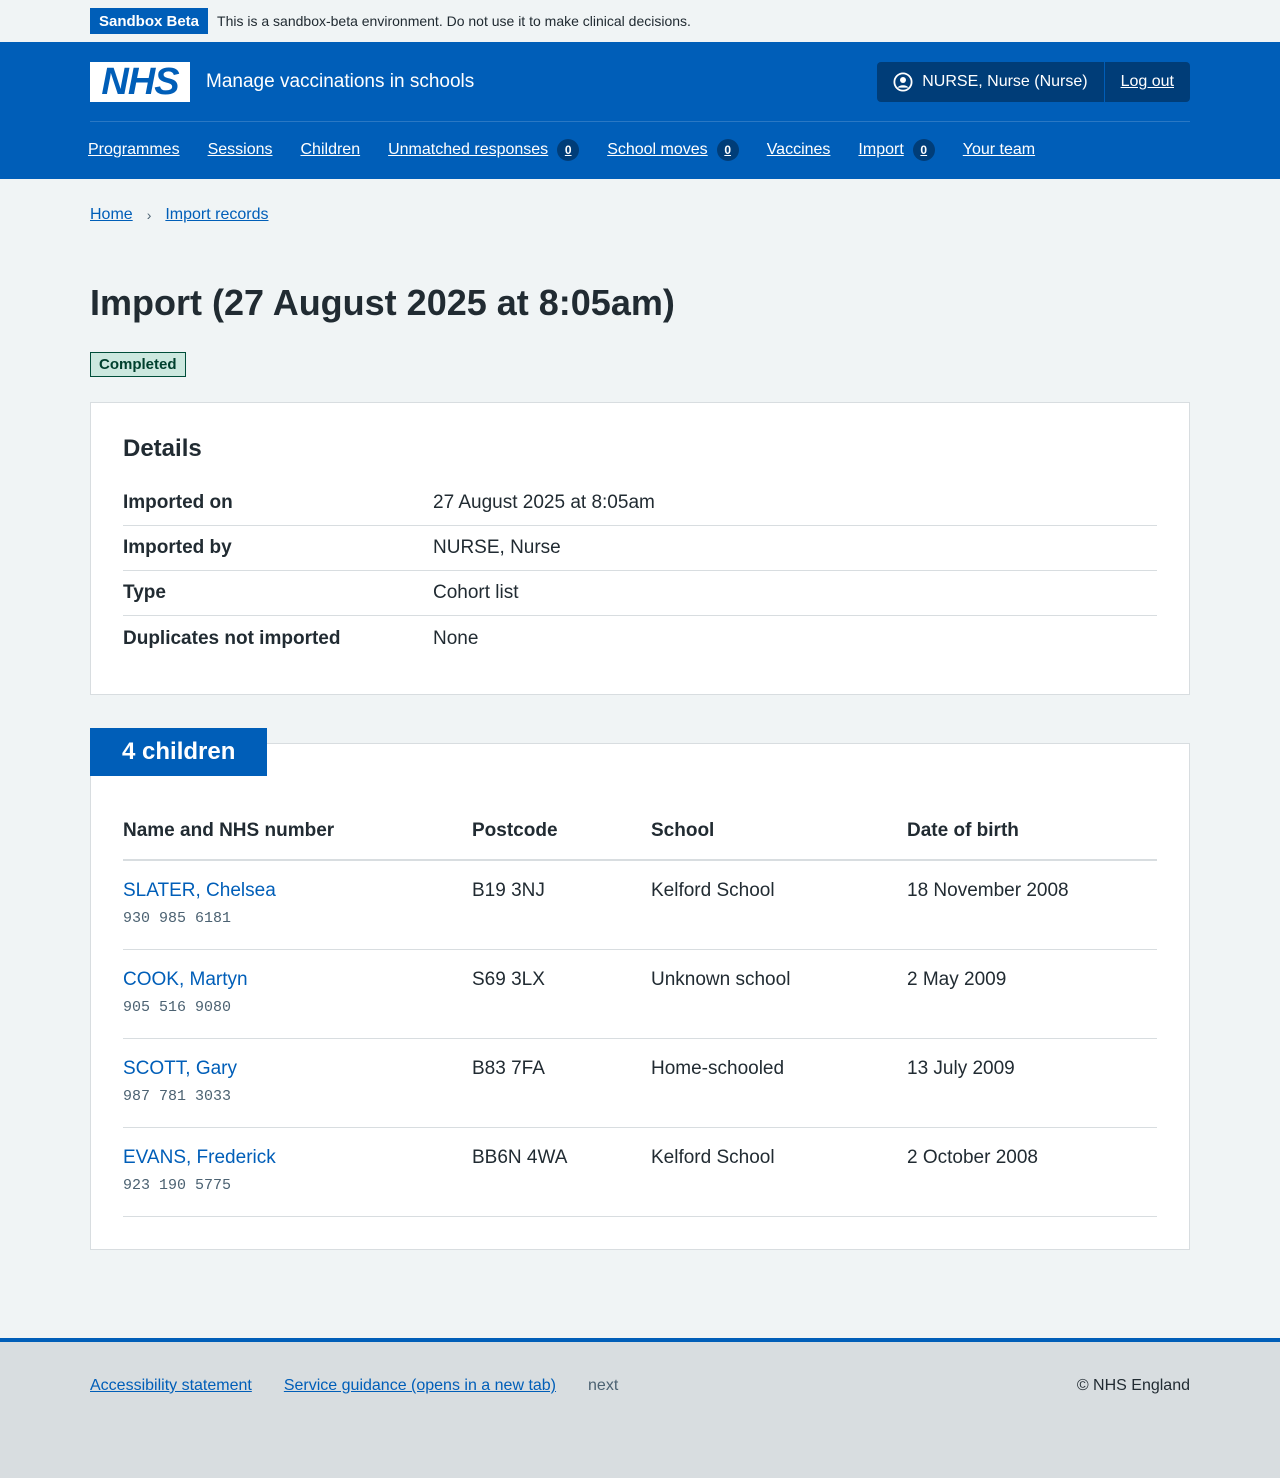  I want to click on school-cell: Unknown school, so click(779, 994).